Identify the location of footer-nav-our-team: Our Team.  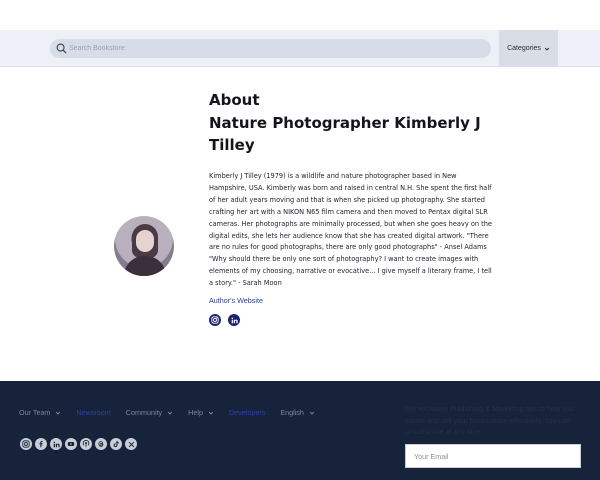
(42, 412).